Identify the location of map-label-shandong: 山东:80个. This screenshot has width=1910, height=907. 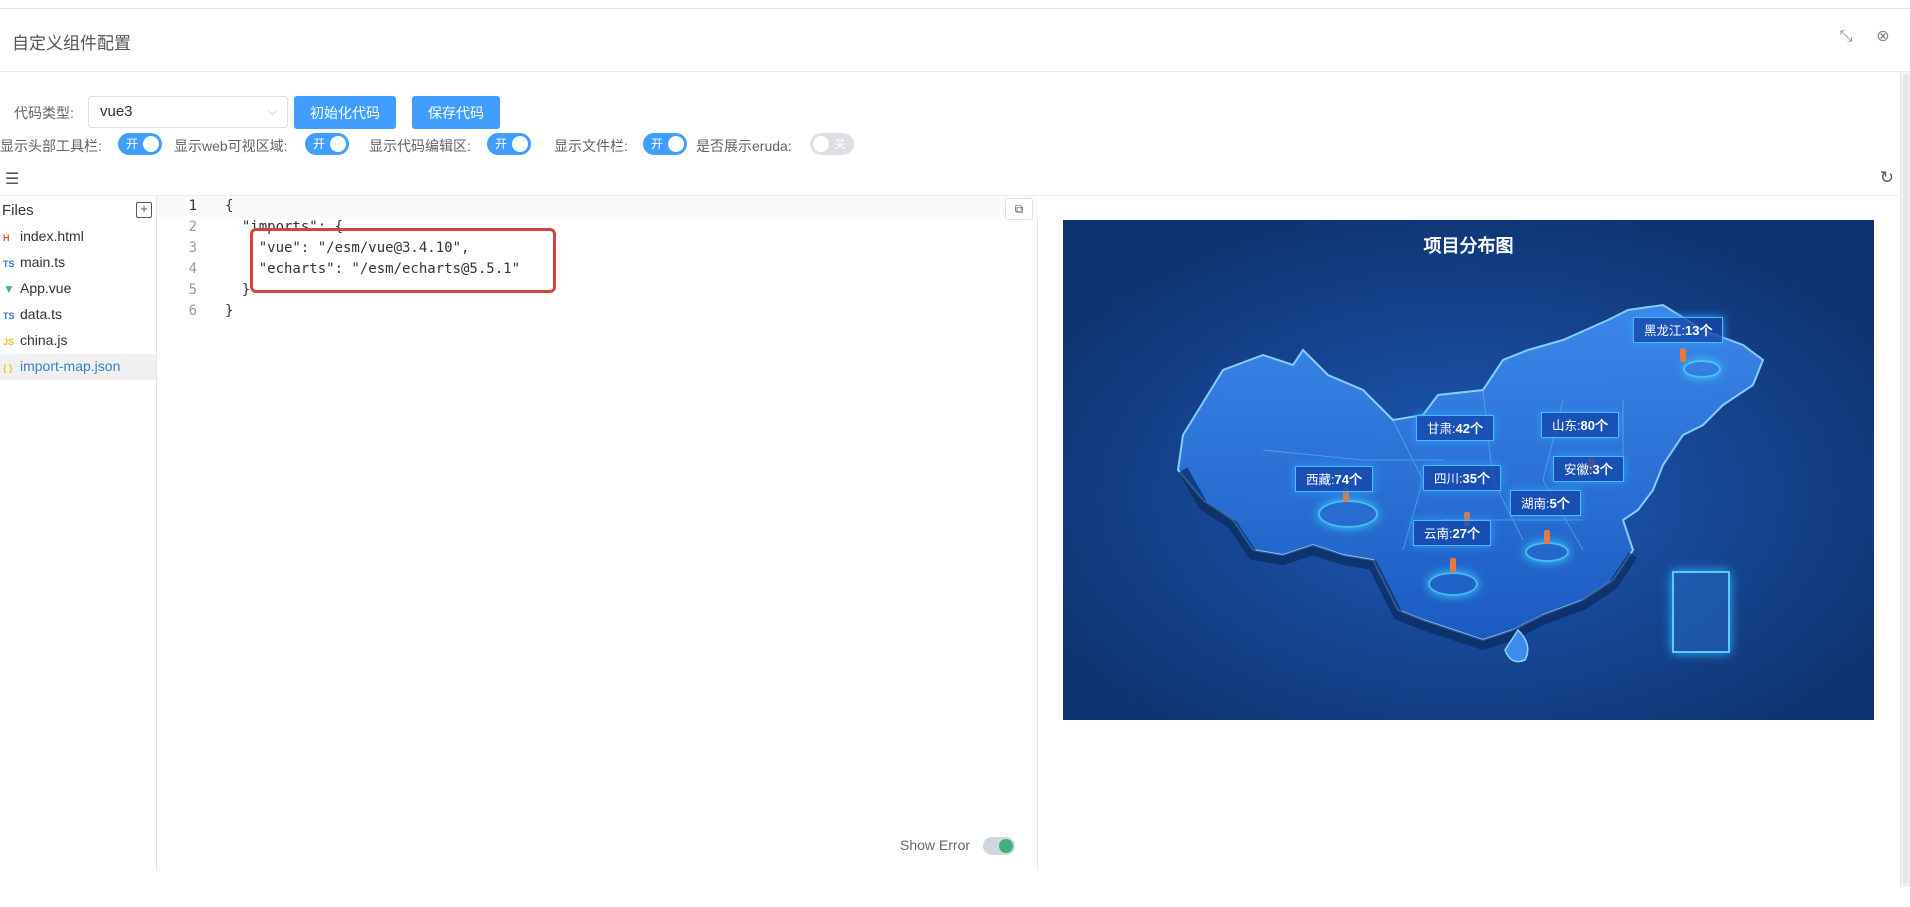
(1580, 425).